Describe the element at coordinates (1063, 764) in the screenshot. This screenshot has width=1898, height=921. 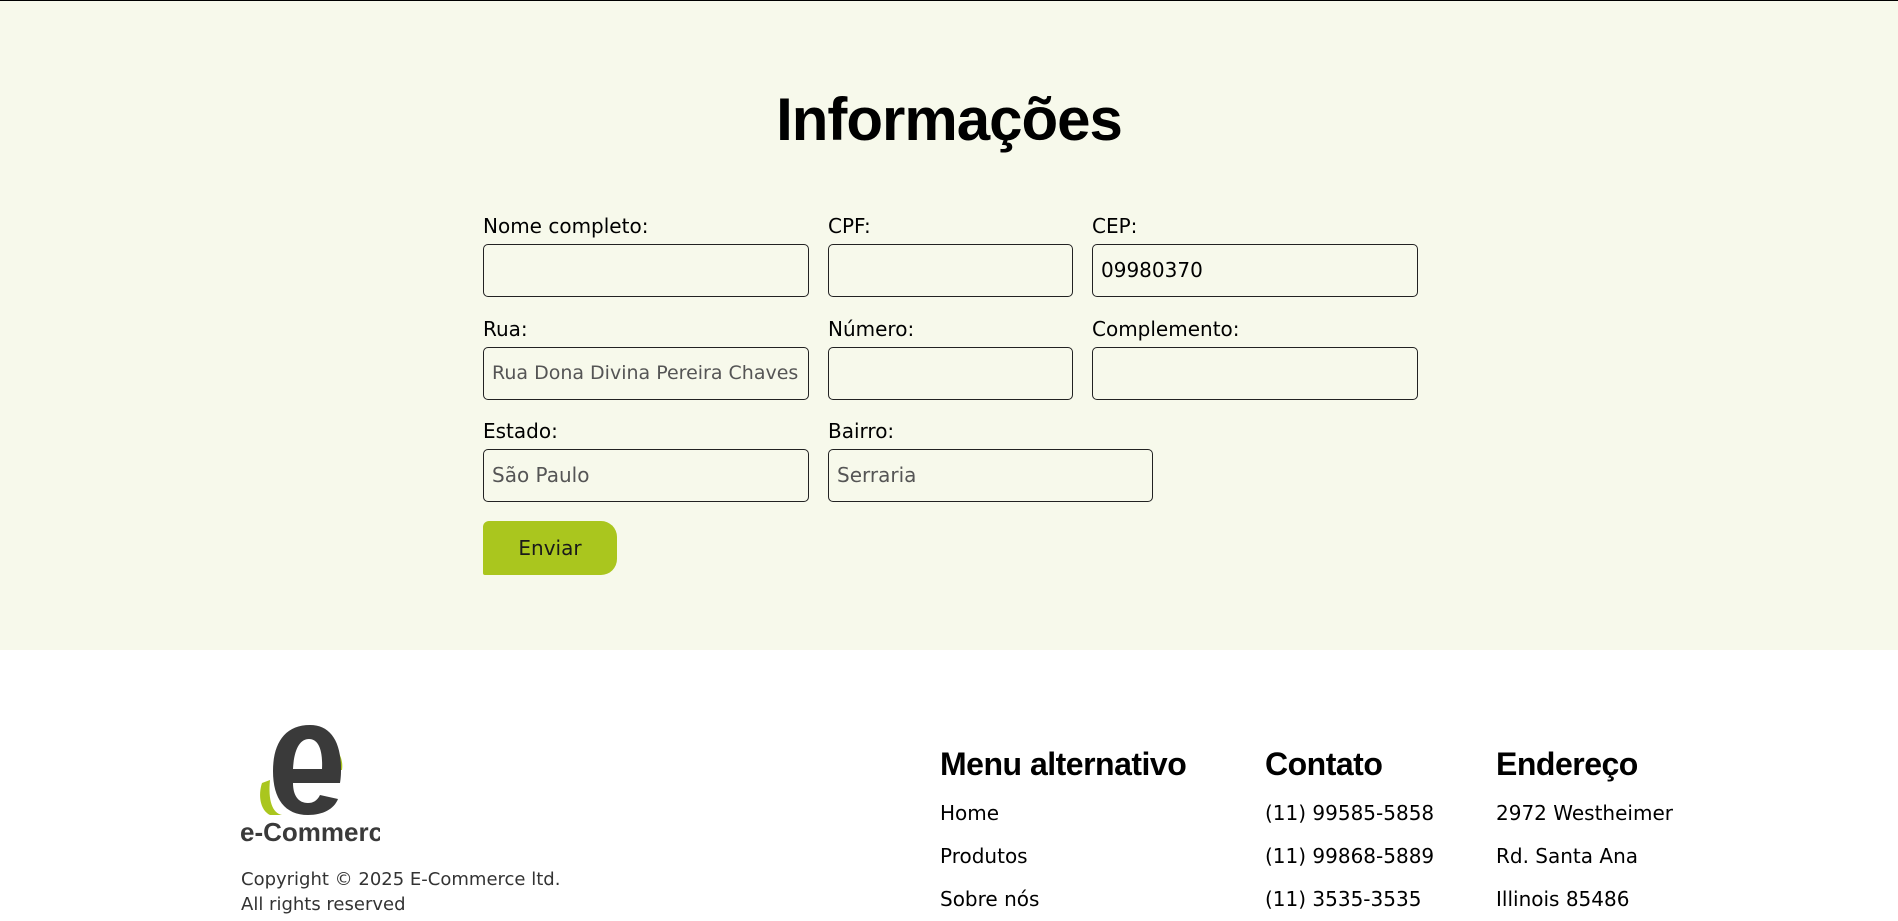
I see `menu-heading: Menu alternativo` at that location.